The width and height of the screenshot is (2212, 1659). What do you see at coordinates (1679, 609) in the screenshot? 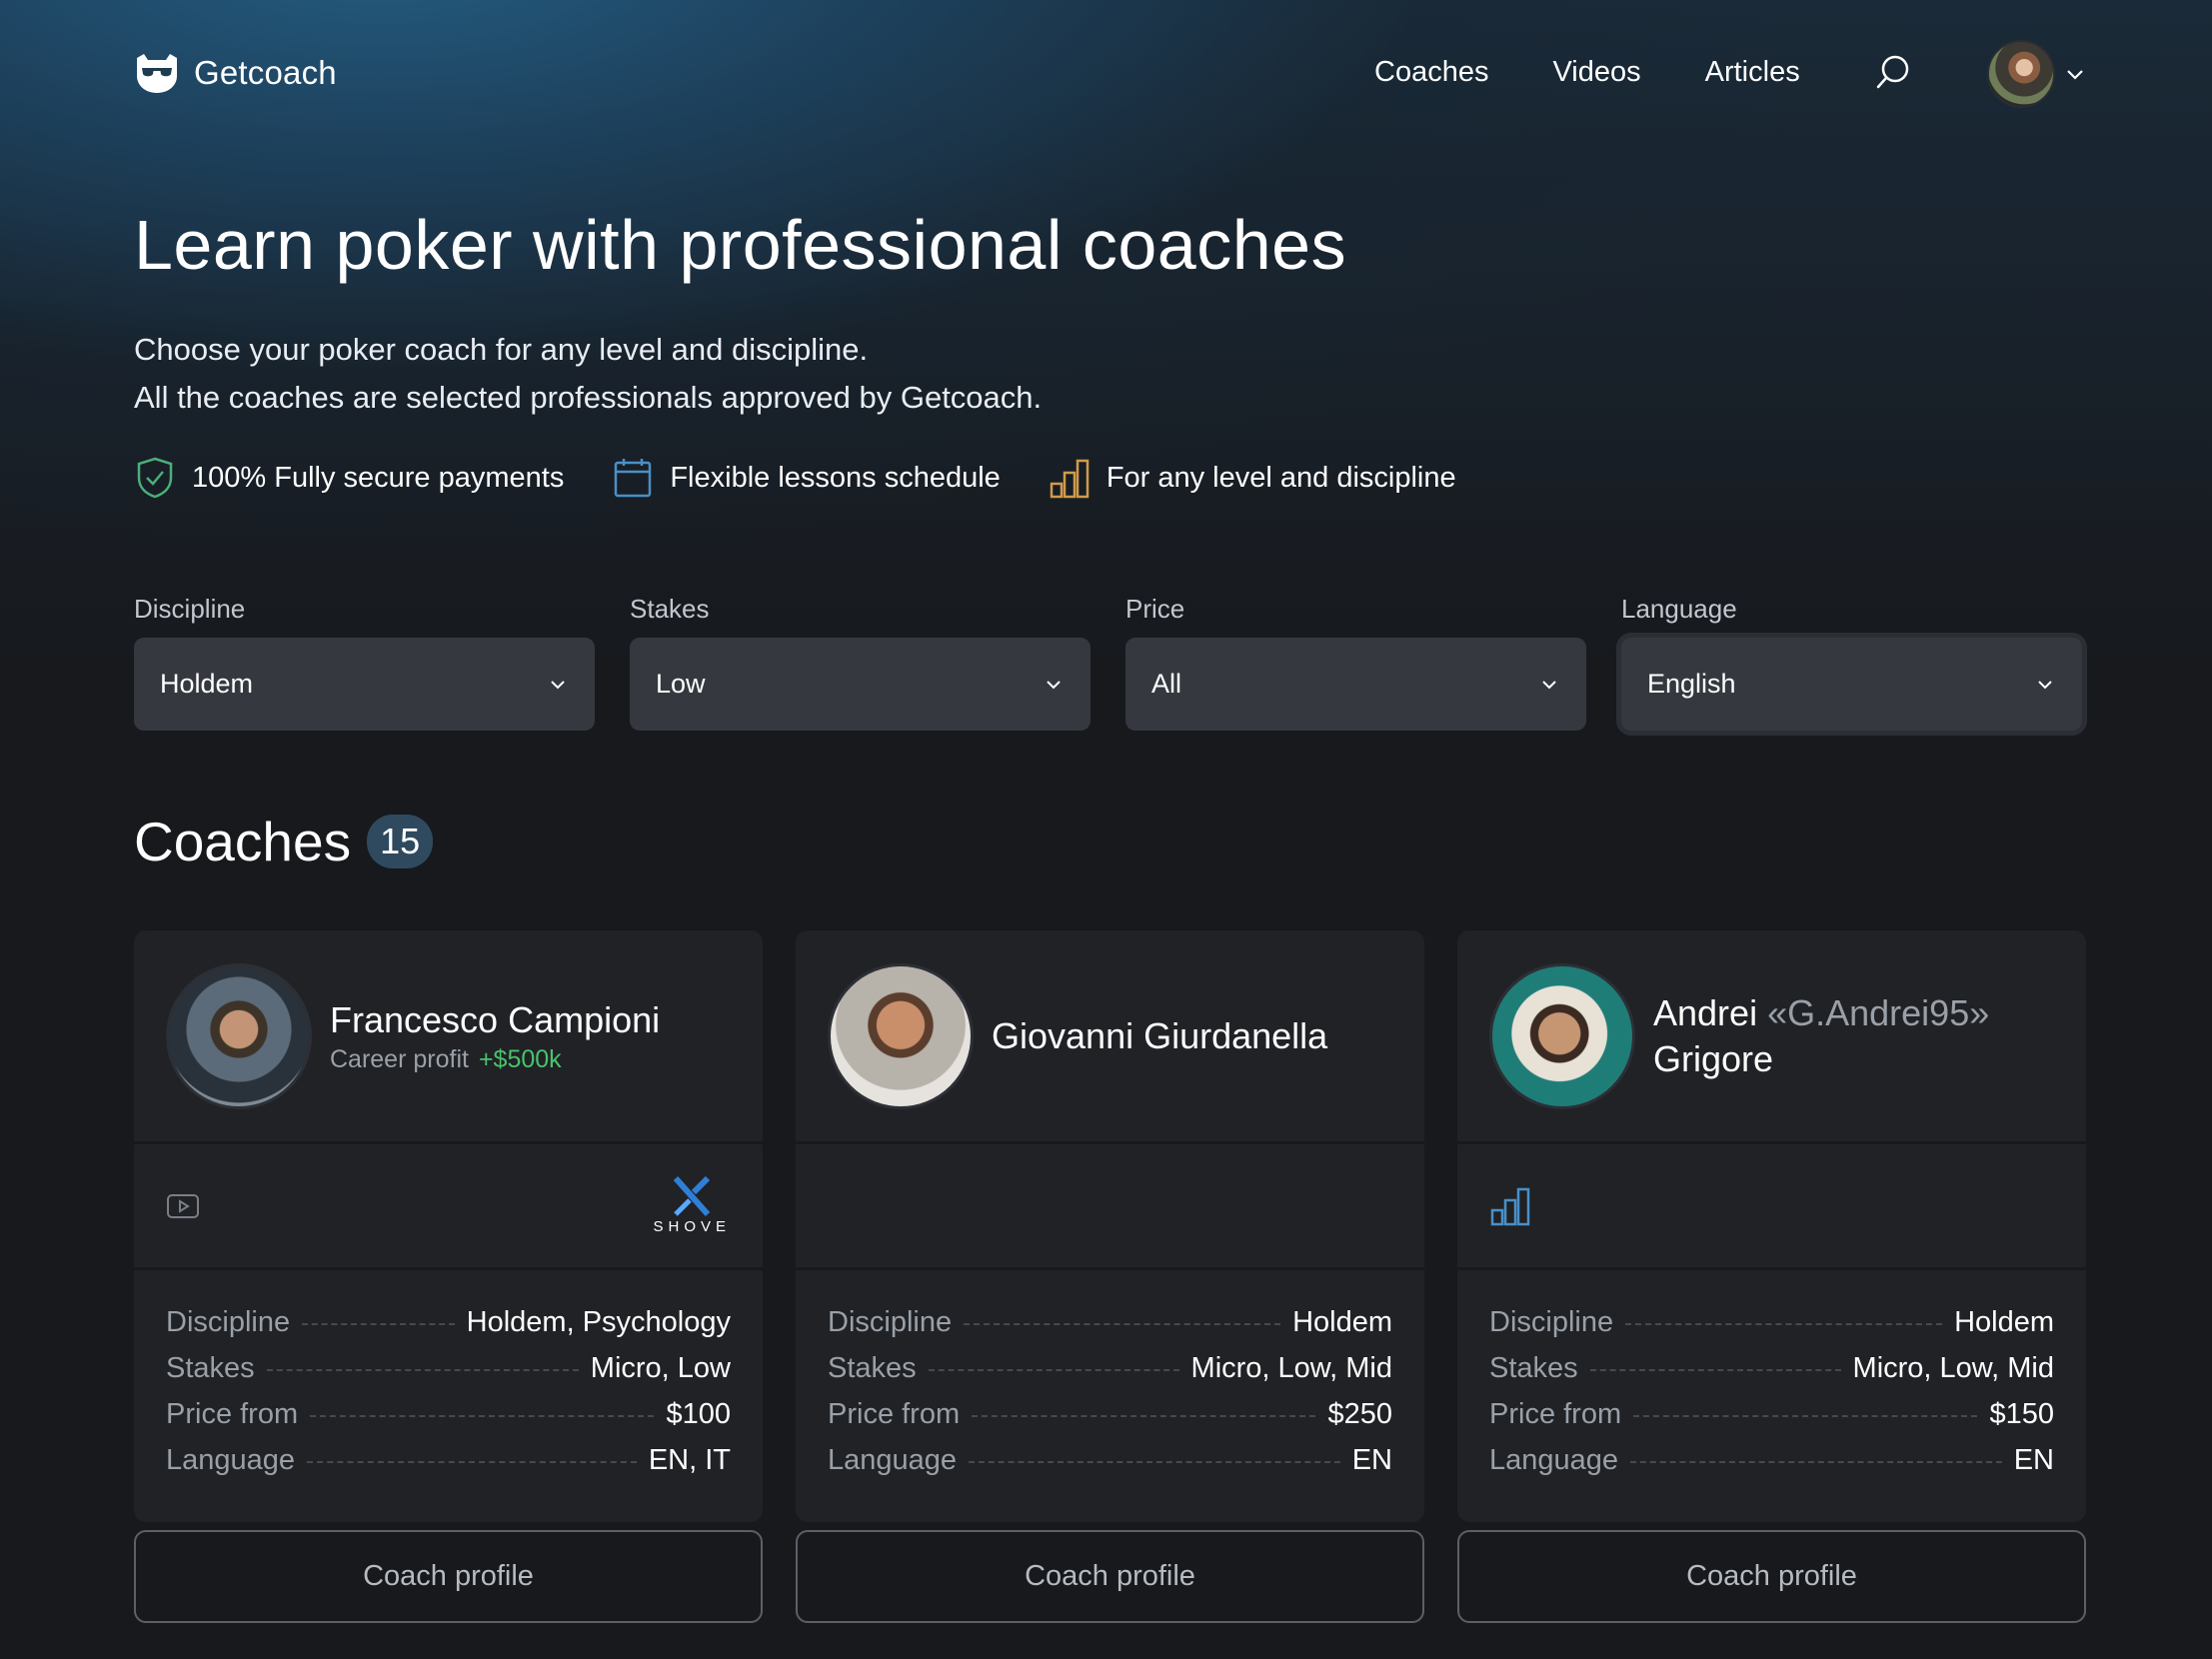
I see `filter-label: Language` at bounding box center [1679, 609].